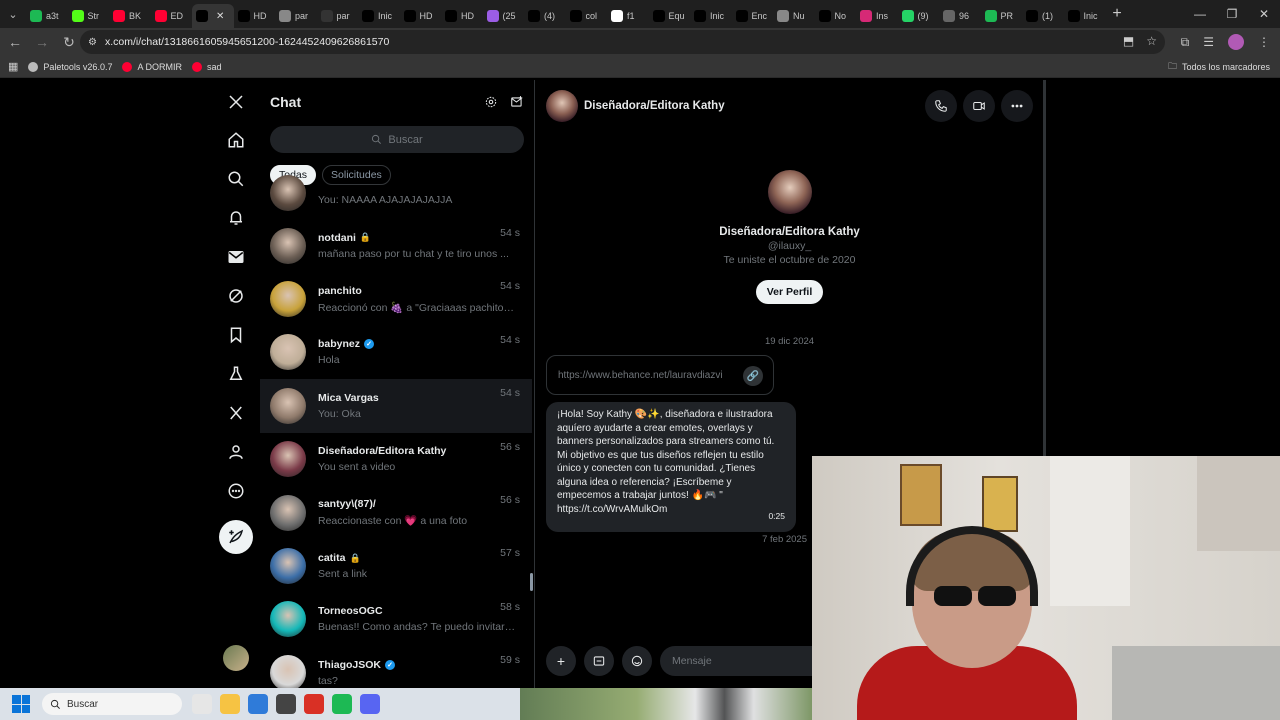 Image resolution: width=1280 pixels, height=720 pixels. Describe the element at coordinates (236, 179) in the screenshot. I see `explore-search-icon` at that location.